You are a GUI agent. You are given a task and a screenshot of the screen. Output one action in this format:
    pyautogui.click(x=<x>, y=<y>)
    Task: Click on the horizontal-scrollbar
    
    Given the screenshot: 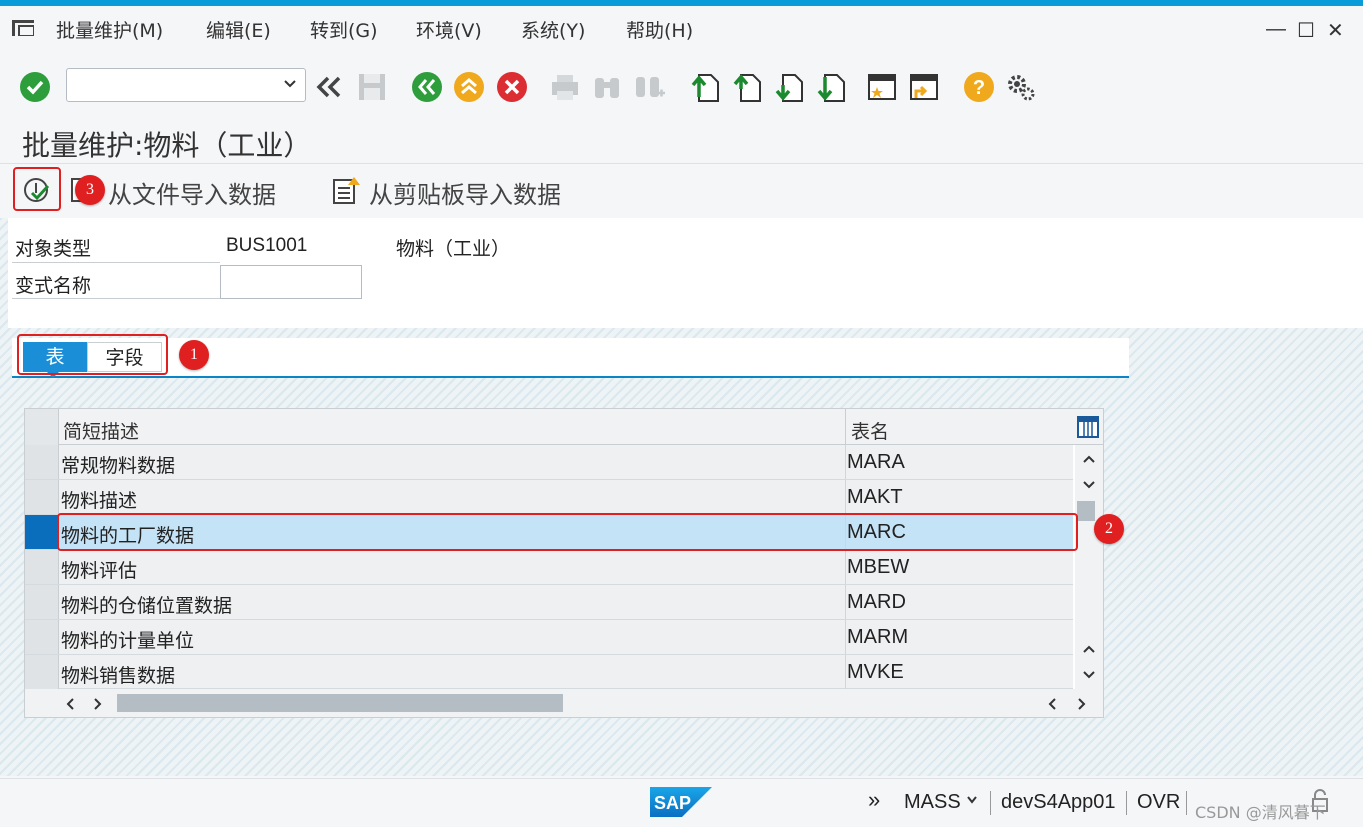 What is the action you would take?
    pyautogui.click(x=581, y=703)
    